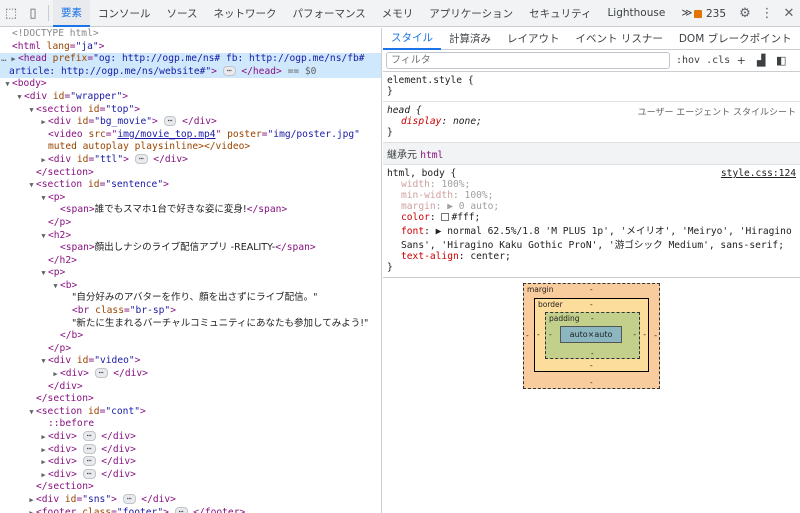 Image resolution: width=800 pixels, height=513 pixels. Describe the element at coordinates (591, 334) in the screenshot. I see `box-content: auto×auto` at that location.